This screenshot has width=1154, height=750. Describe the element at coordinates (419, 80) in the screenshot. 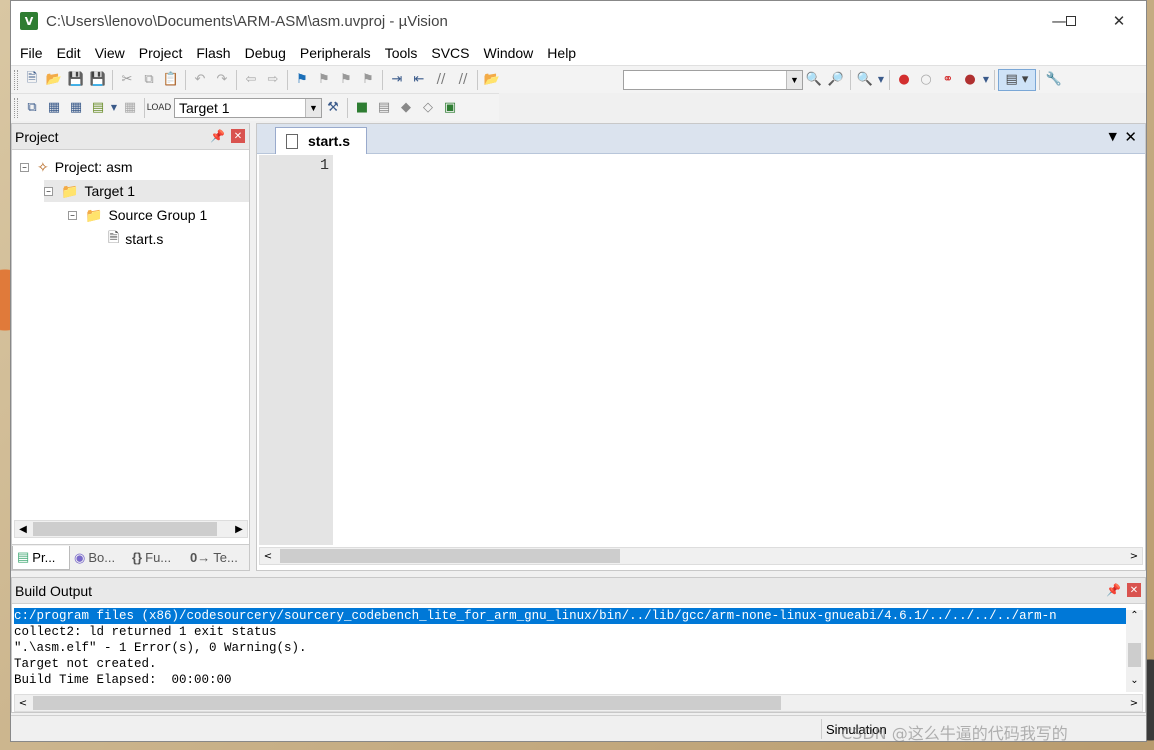

I see `unindent-icon: ⇤` at that location.